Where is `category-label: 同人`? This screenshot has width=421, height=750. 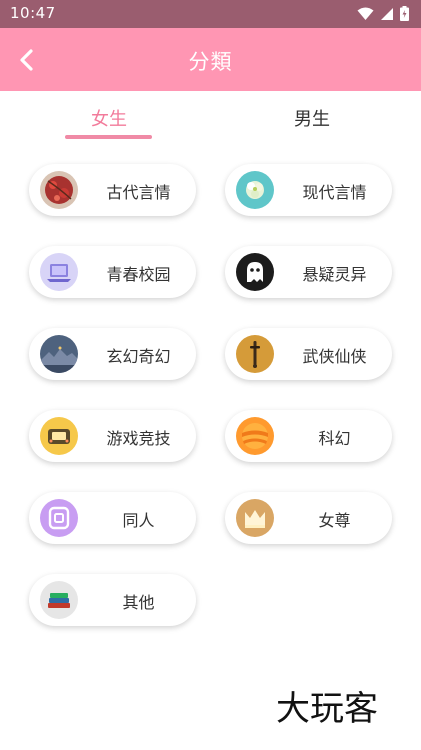
category-label: 同人 is located at coordinates (138, 520).